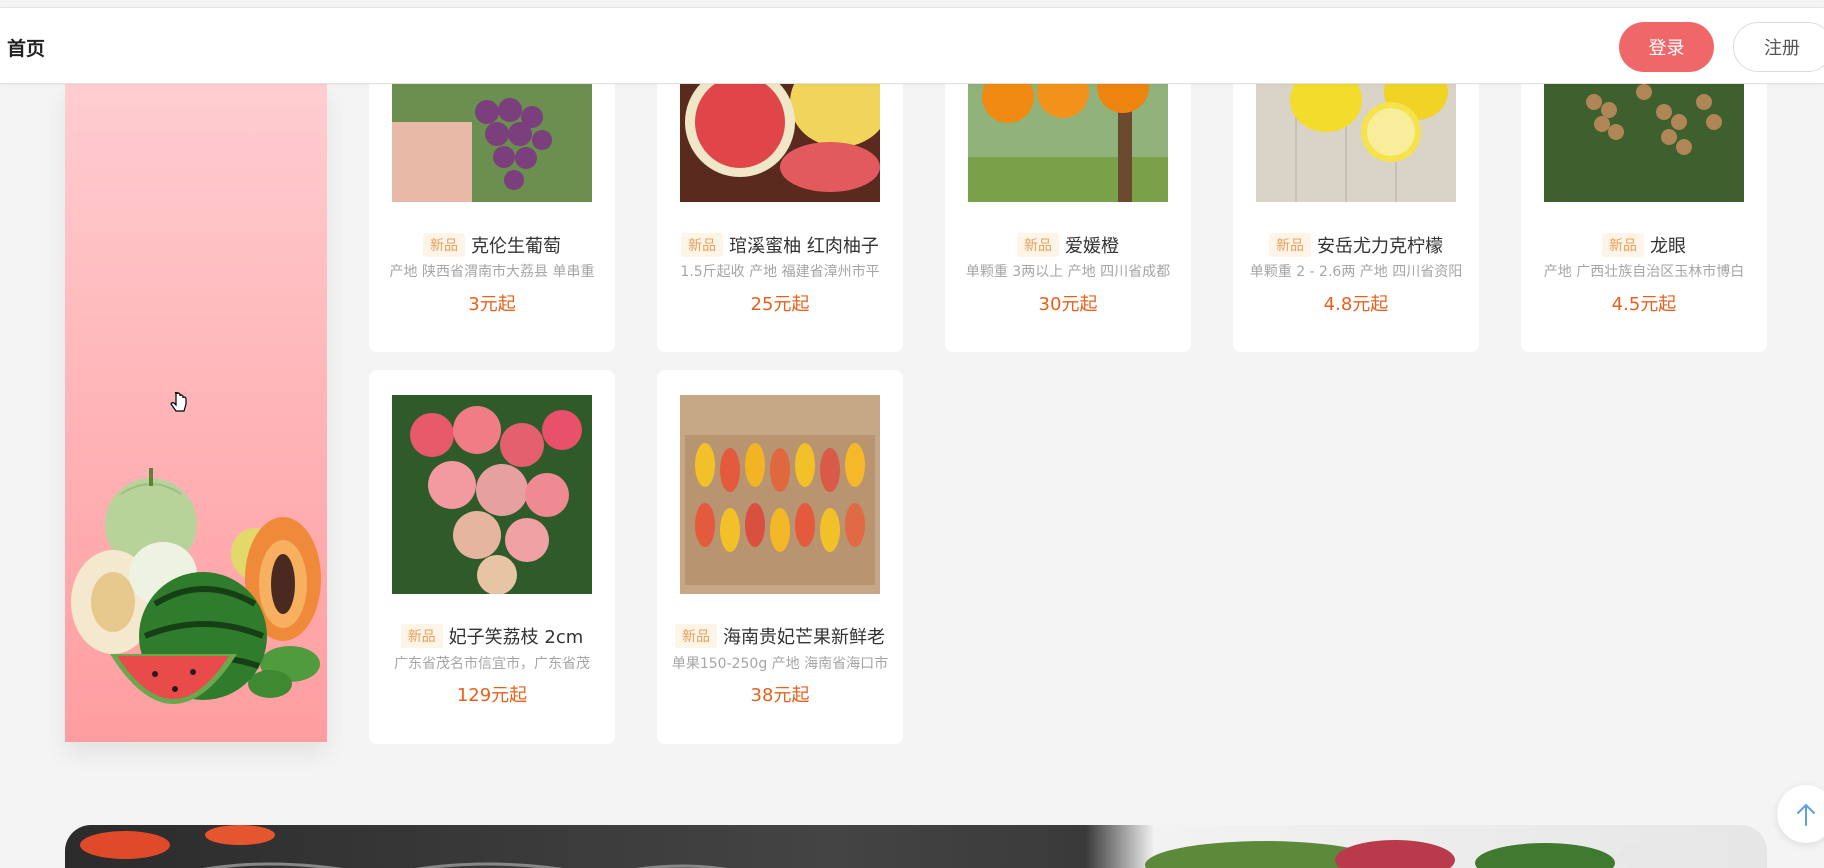  I want to click on arrow-up-icon, so click(1806, 814).